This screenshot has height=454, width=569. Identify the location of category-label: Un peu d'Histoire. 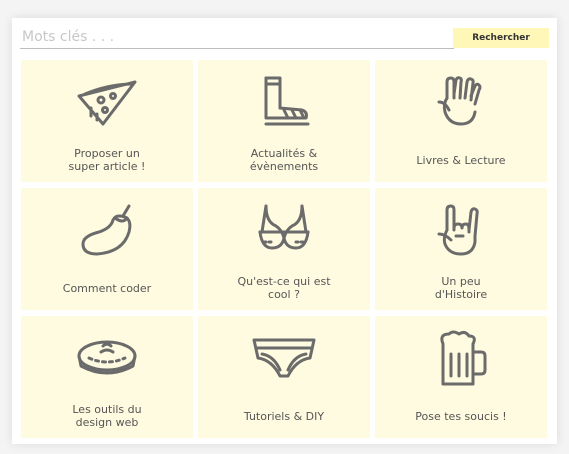
(461, 288).